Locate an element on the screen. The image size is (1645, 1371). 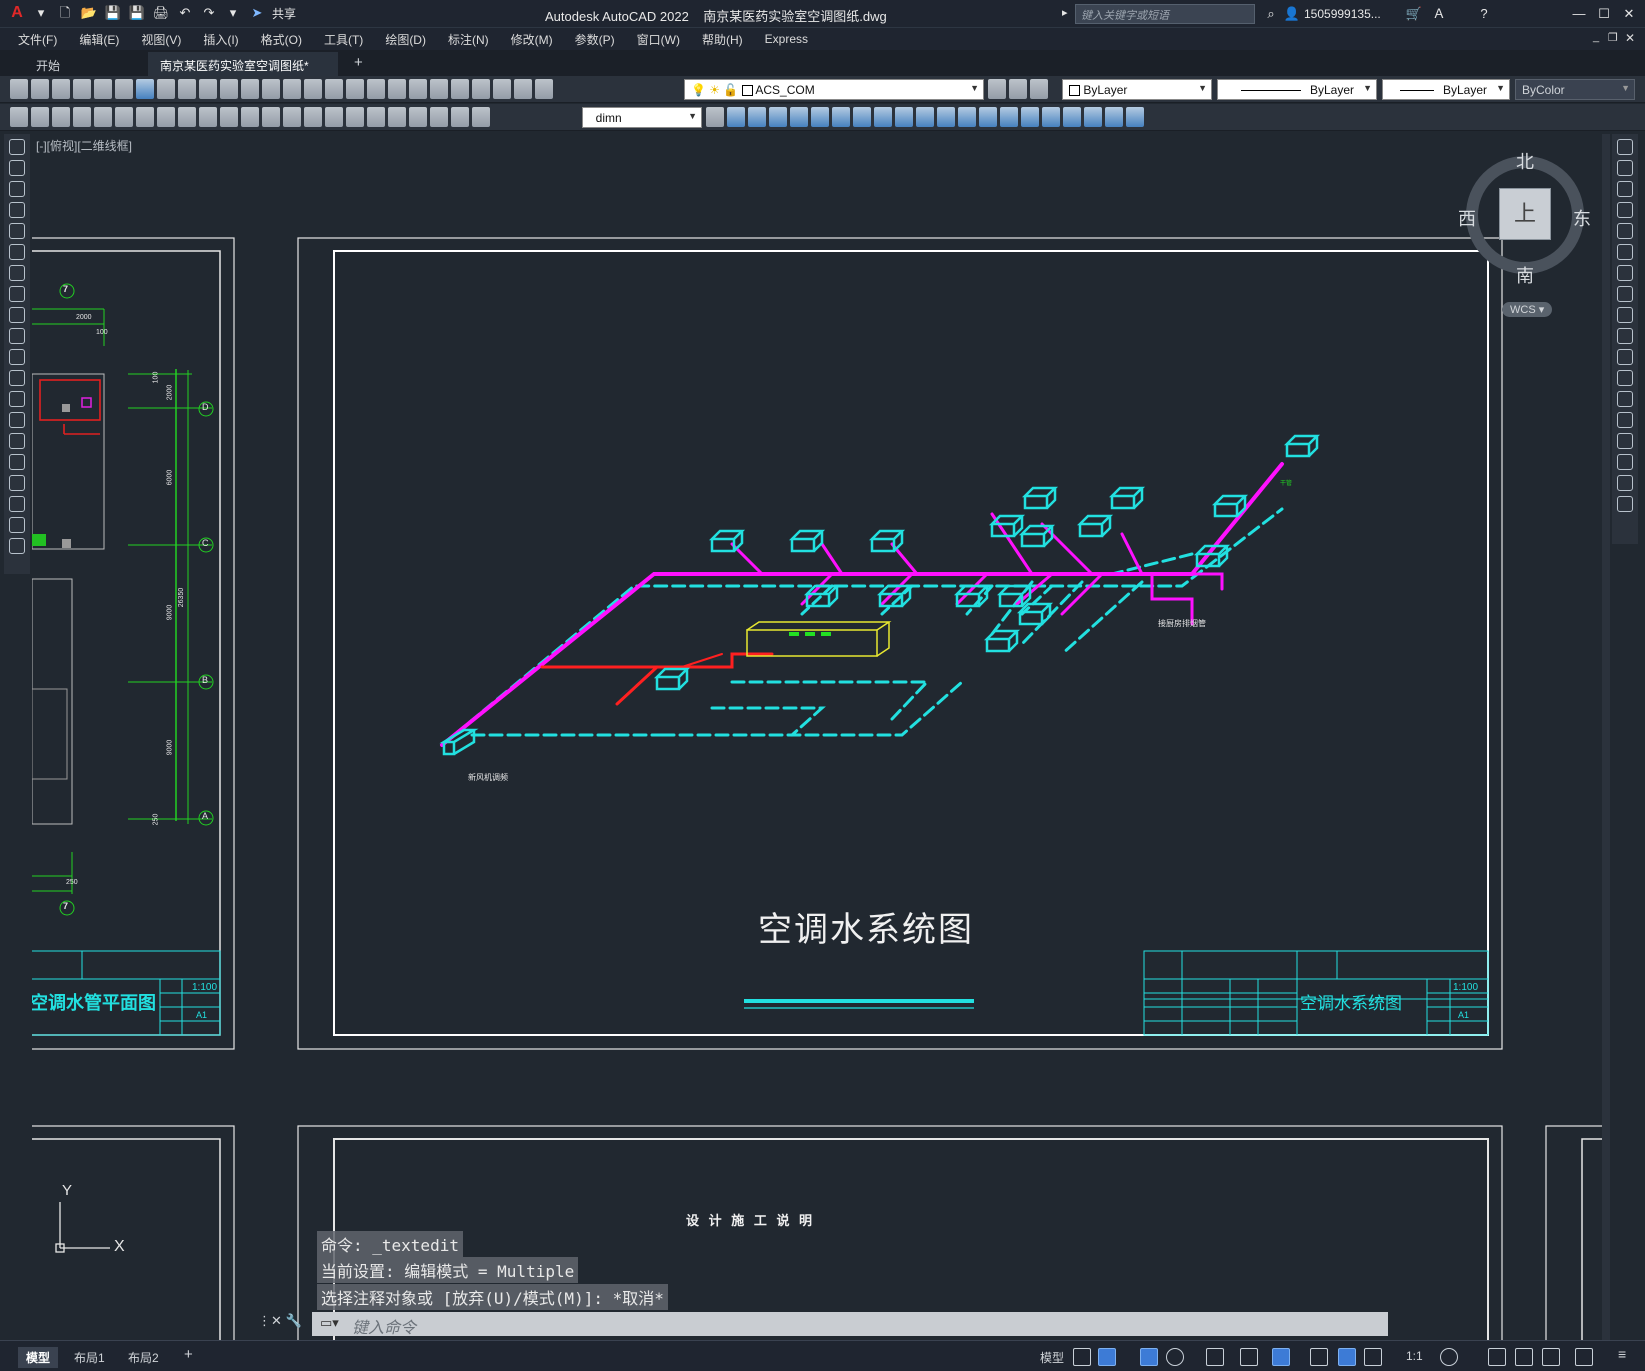
command-input: ▭▾ 键入命令 is located at coordinates (850, 1324).